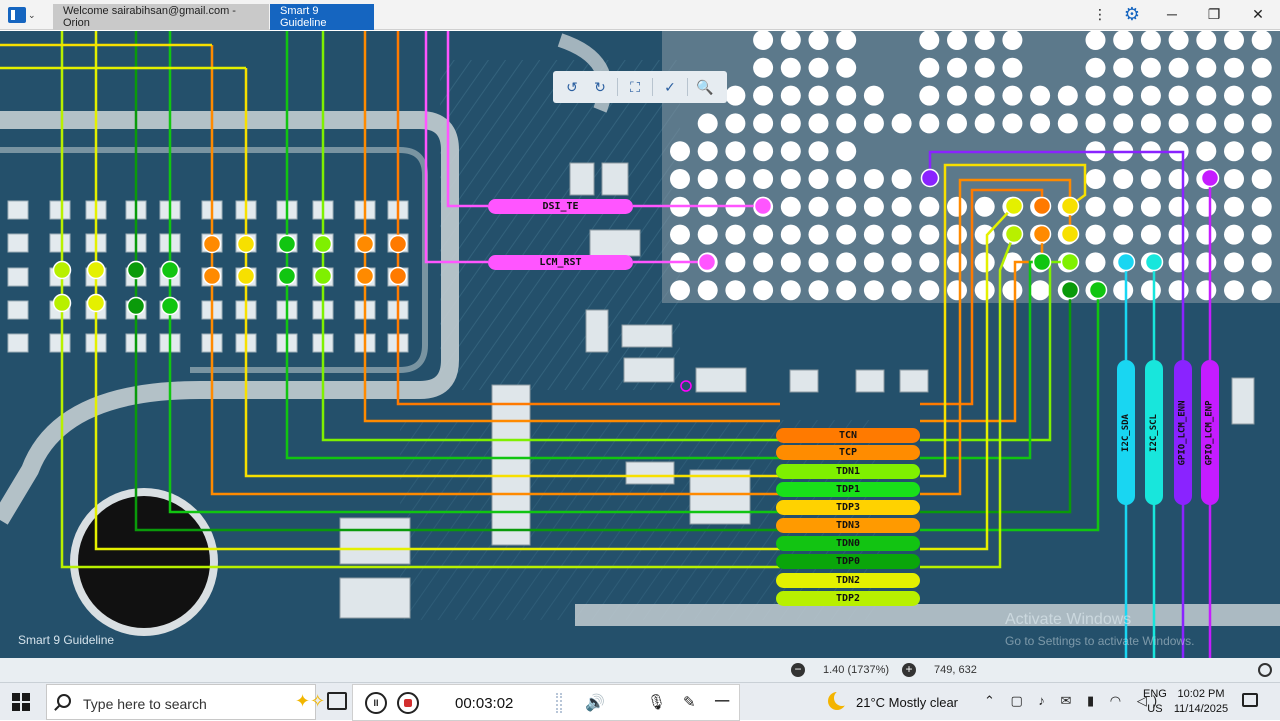  I want to click on taskbar-search-input: Type here to search ✦✧, so click(185, 702).